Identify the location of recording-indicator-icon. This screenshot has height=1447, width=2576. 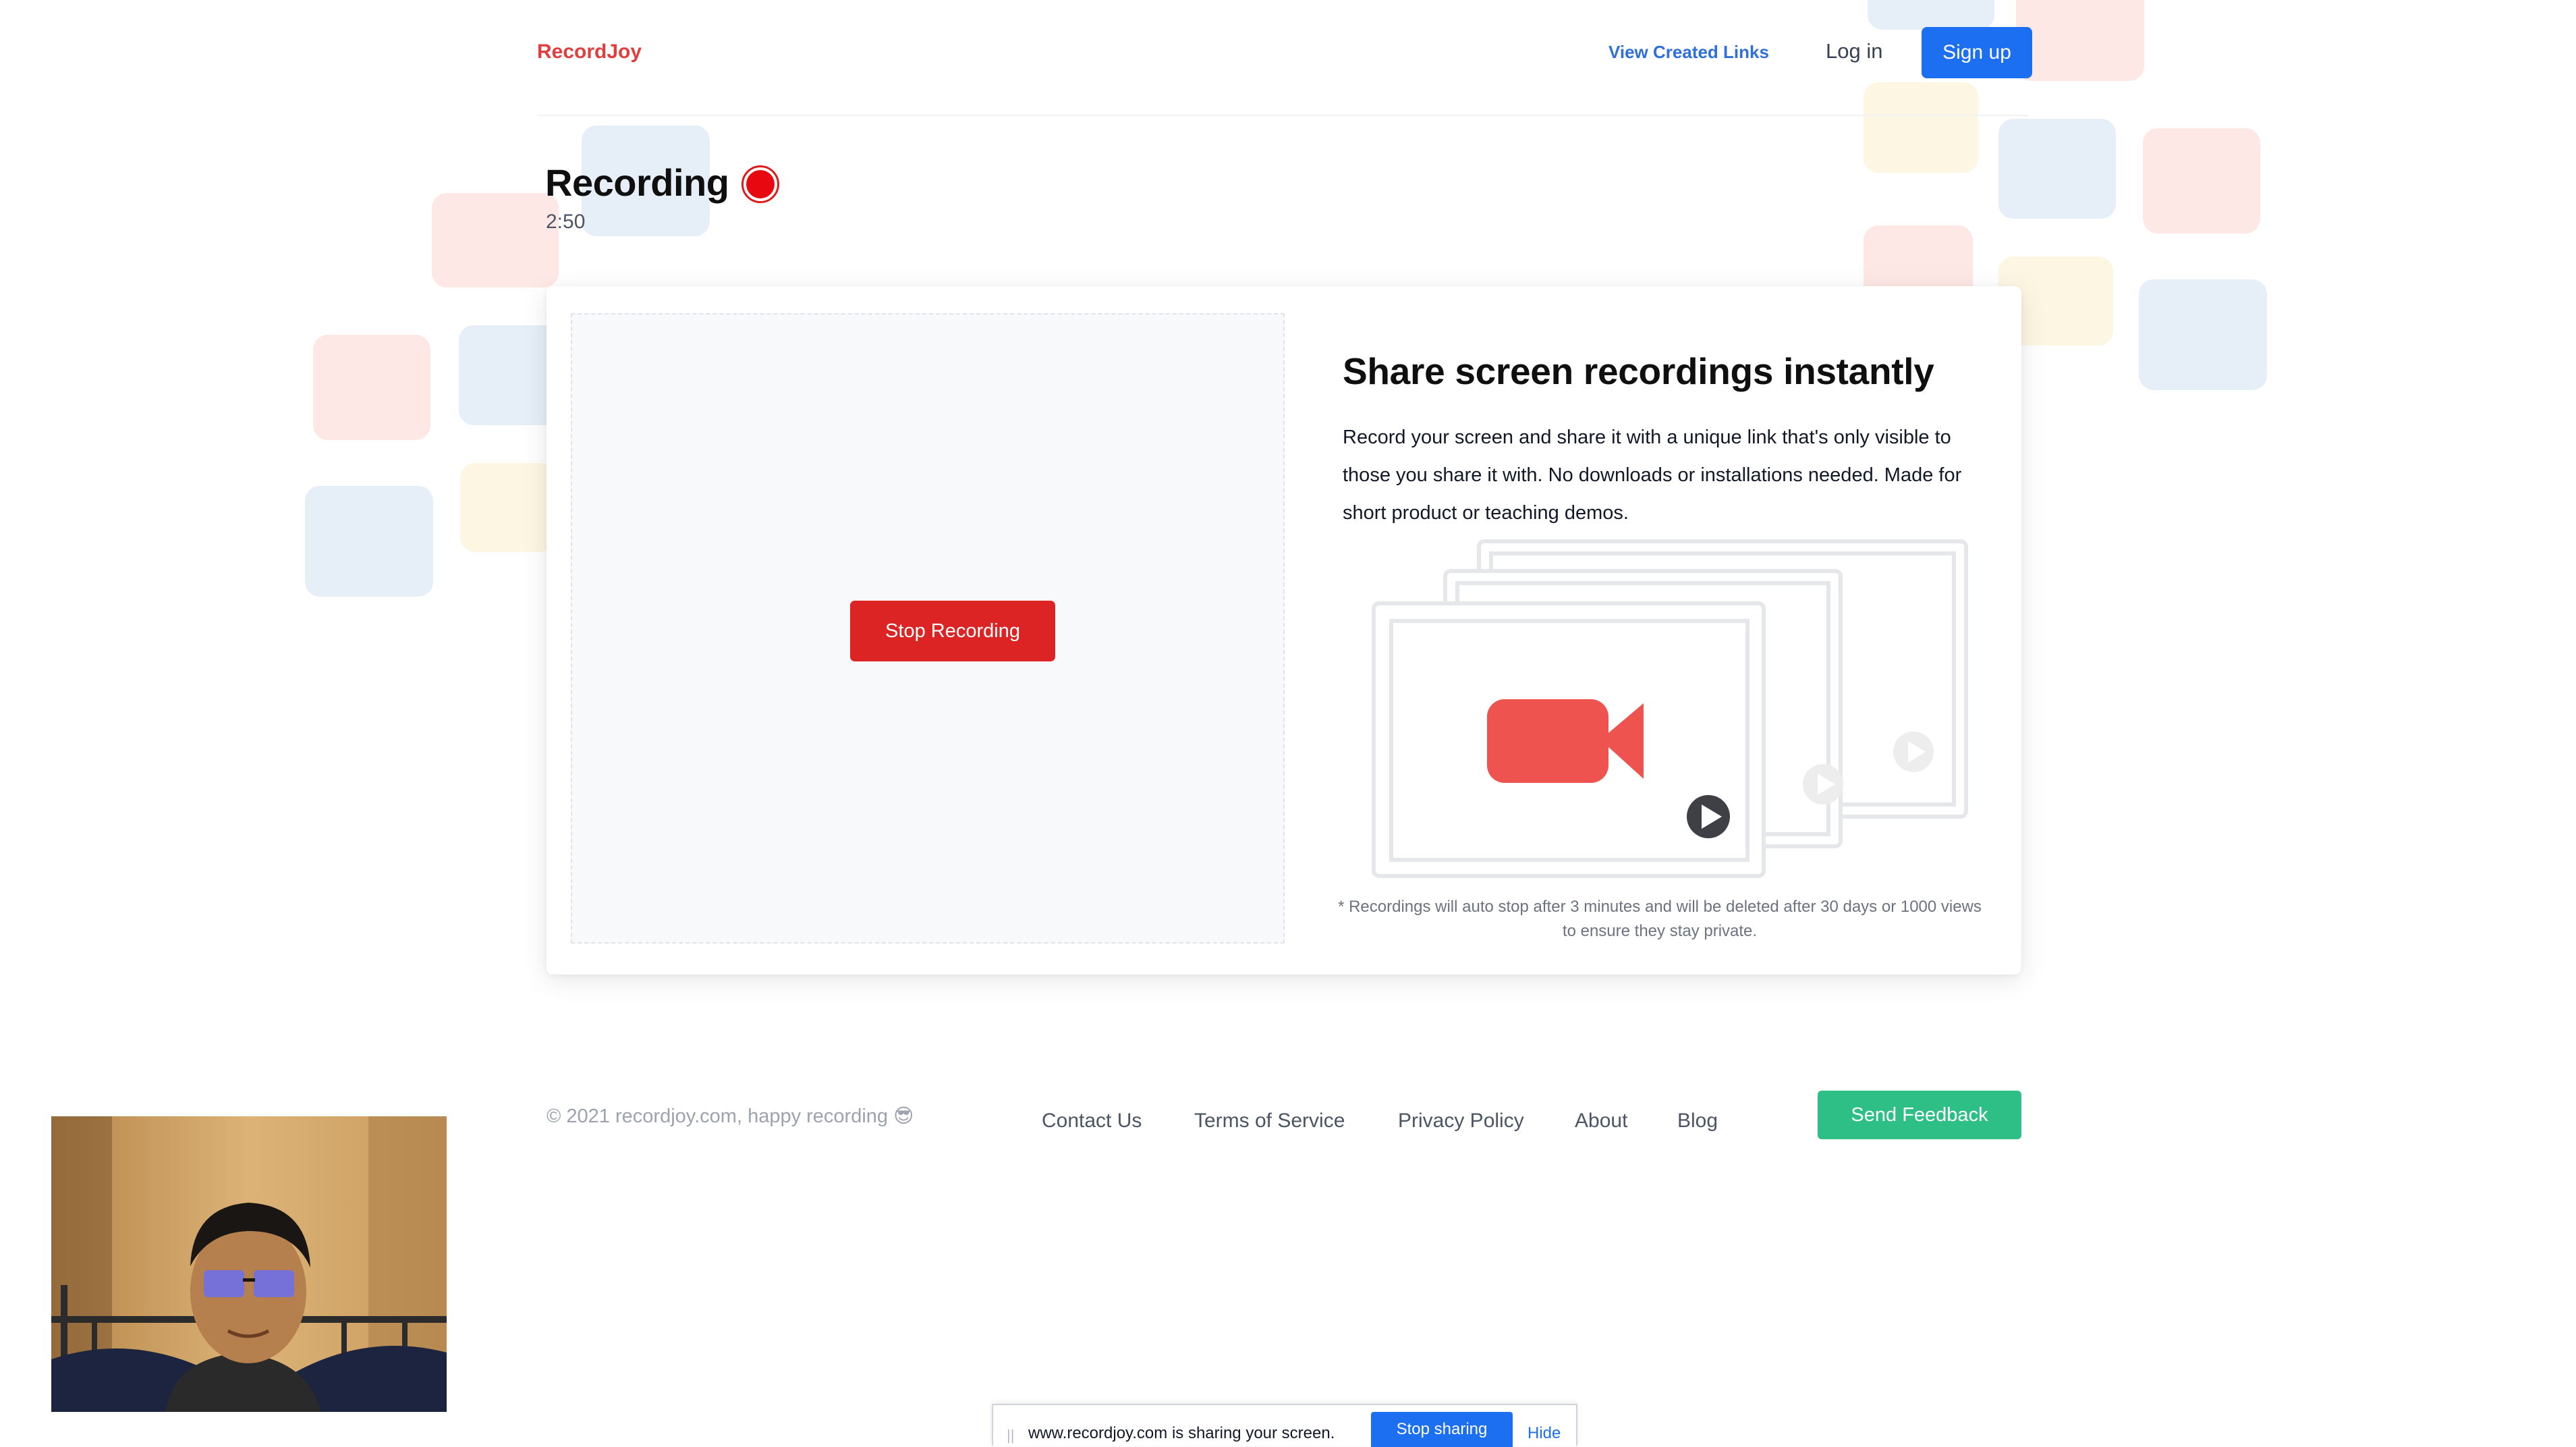
(760, 184).